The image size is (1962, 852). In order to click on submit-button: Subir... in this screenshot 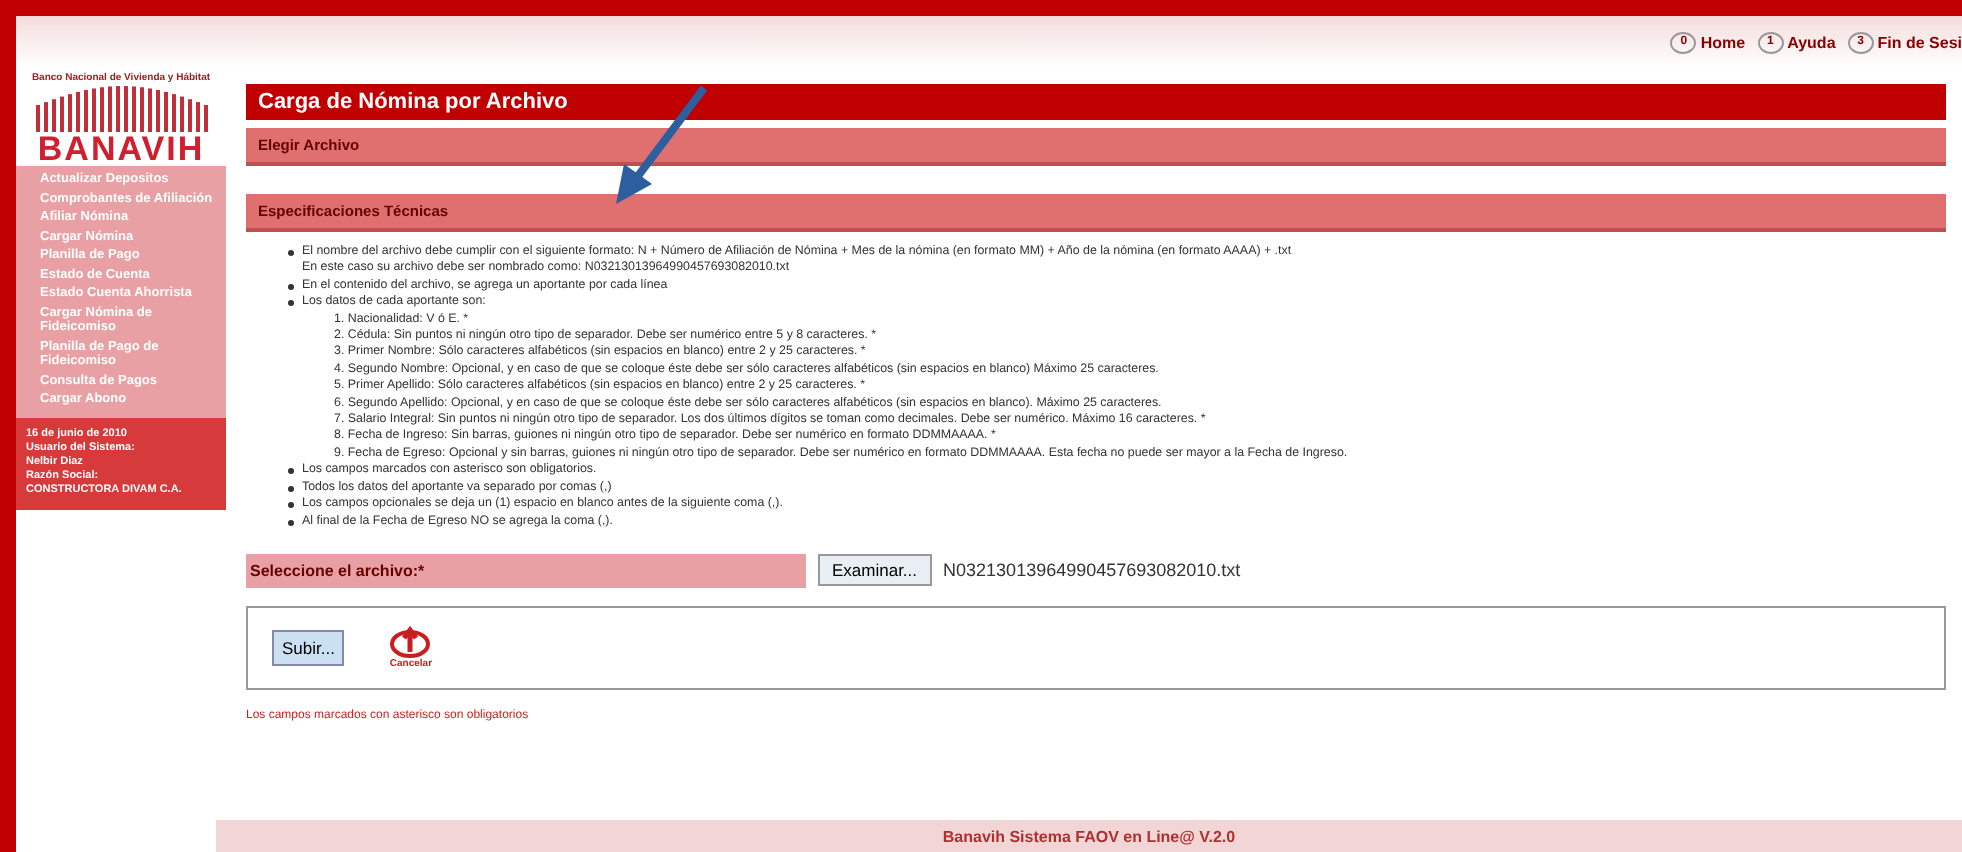, I will do `click(308, 647)`.